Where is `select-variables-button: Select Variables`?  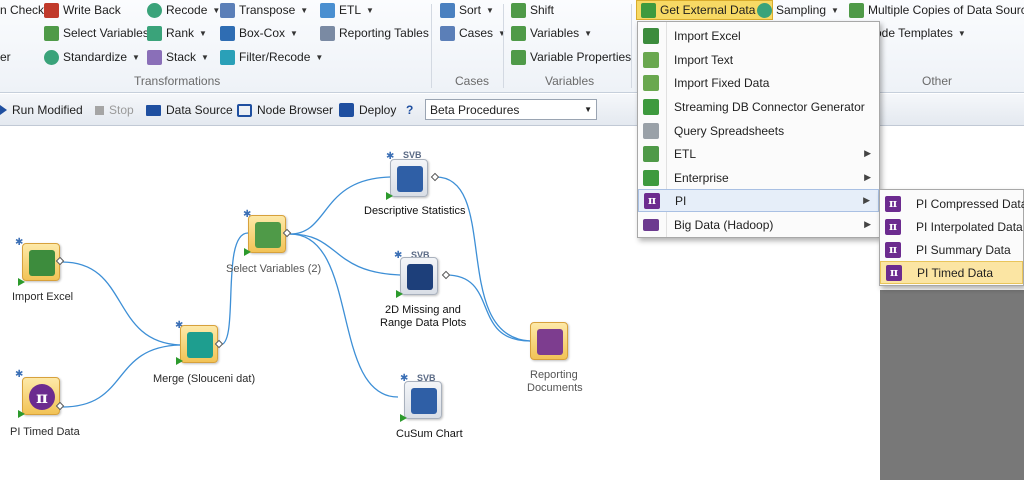
select-variables-button: Select Variables is located at coordinates (96, 33).